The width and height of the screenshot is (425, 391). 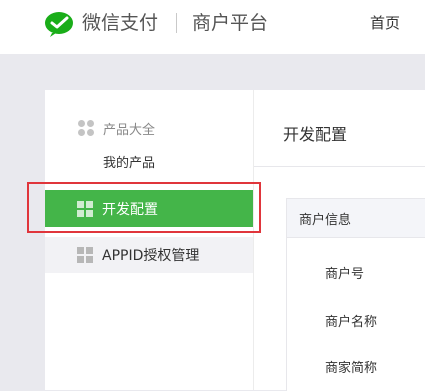 What do you see at coordinates (325, 220) in the screenshot?
I see `card-title: 商户信息` at bounding box center [325, 220].